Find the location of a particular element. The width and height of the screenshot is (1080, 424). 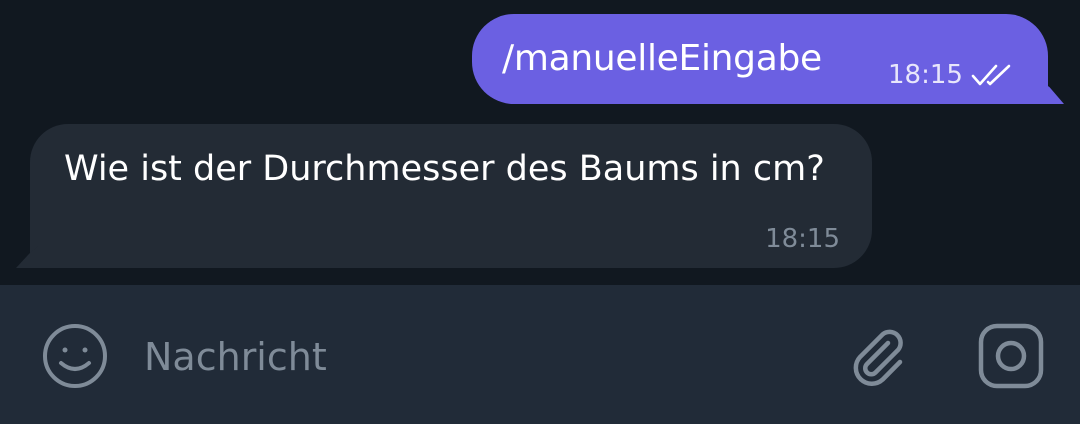

double-check-icon is located at coordinates (991, 75).